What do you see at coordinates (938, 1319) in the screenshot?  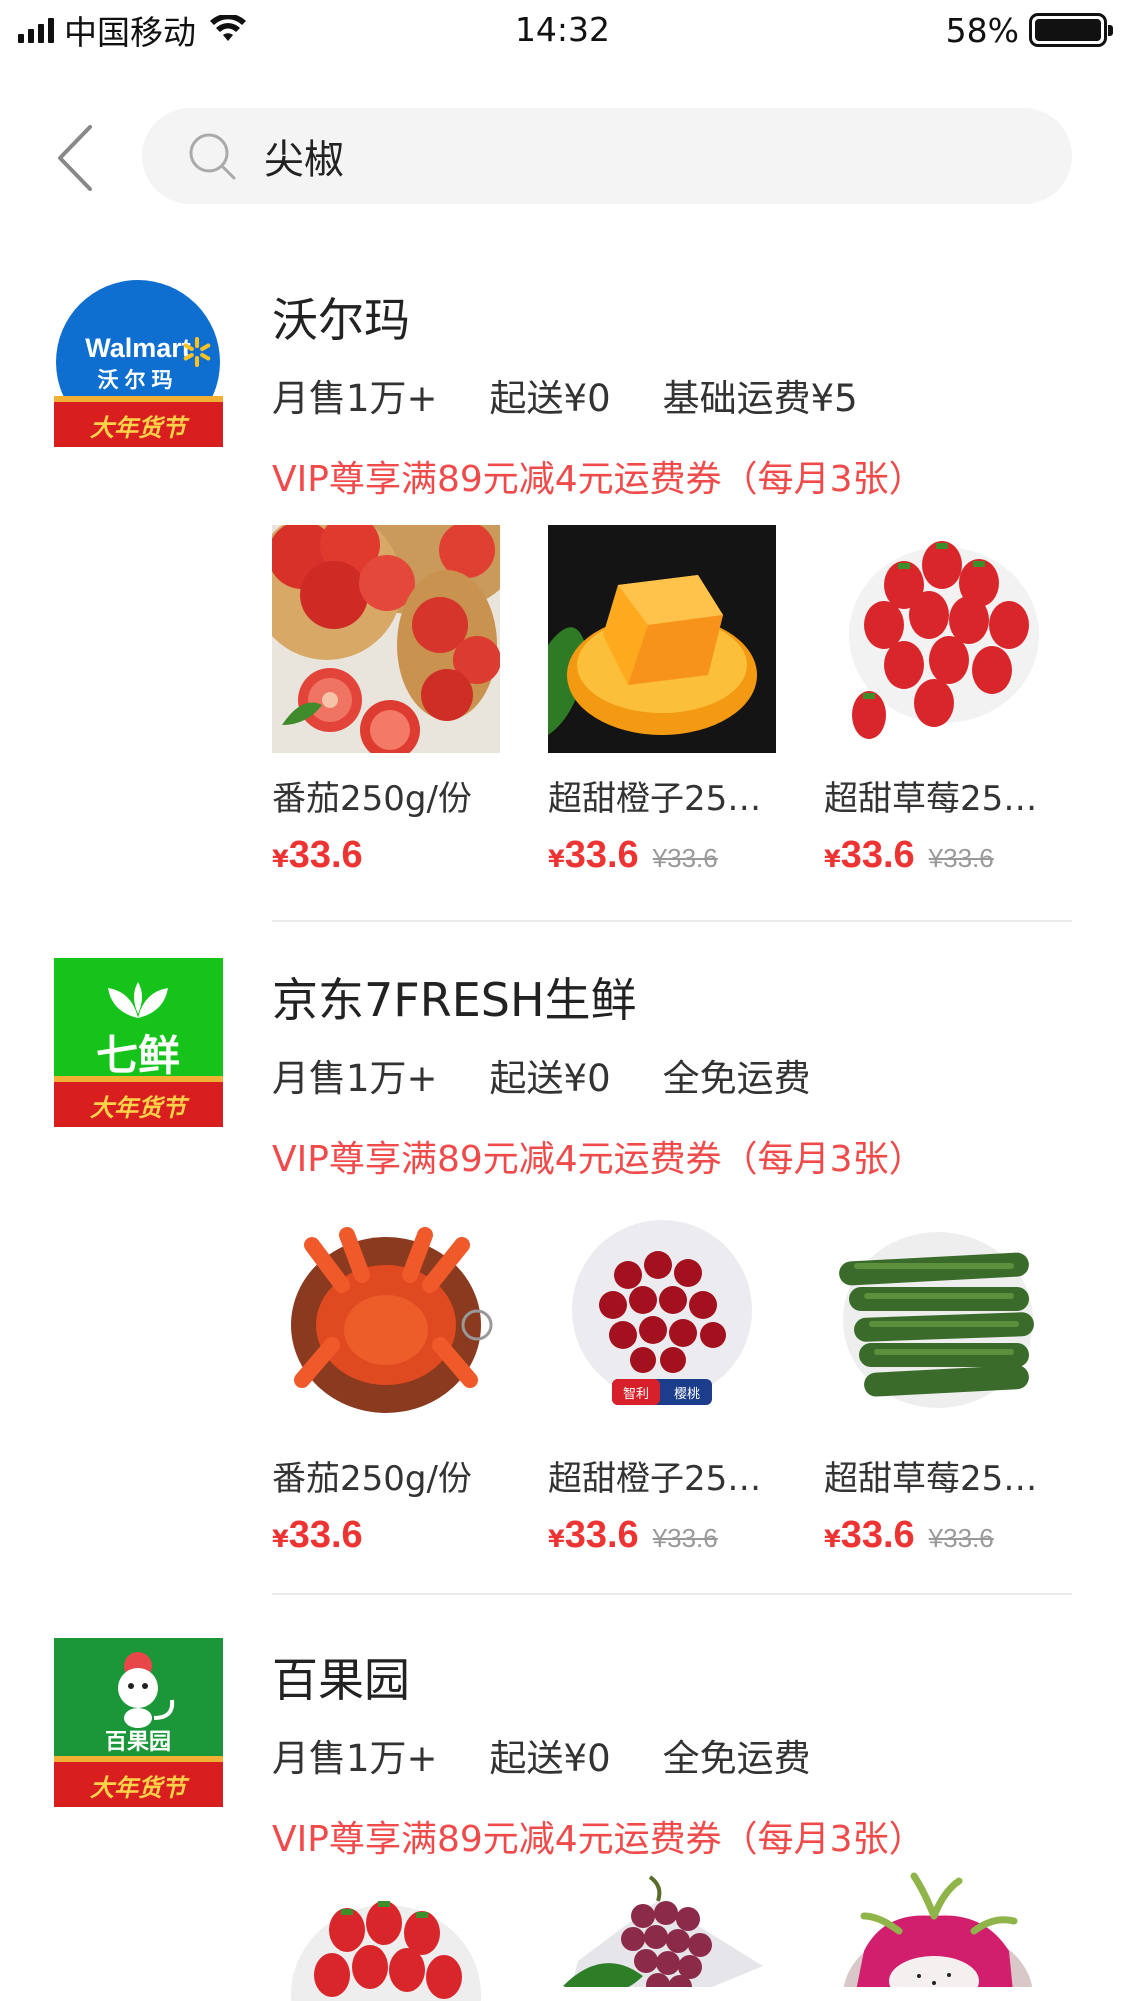 I see `product-image-cucumber` at bounding box center [938, 1319].